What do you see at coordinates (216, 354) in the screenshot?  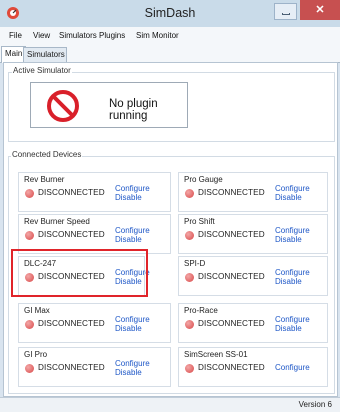 I see `device-name: SimScreen SS-01` at bounding box center [216, 354].